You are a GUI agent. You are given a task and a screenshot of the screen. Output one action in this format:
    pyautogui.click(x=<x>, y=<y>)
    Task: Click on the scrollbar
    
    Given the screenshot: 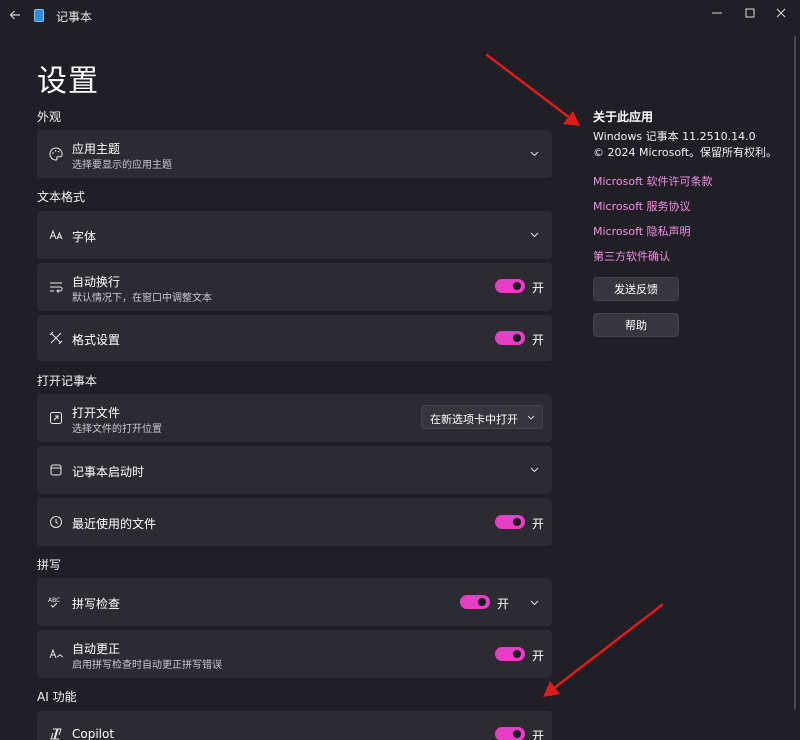 What is the action you would take?
    pyautogui.click(x=795, y=373)
    